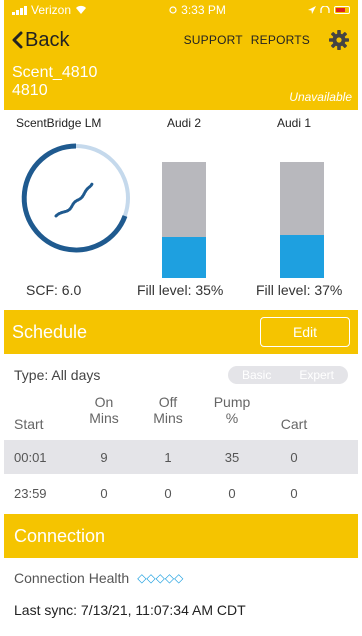  I want to click on schedule-type-label: Type: All days, so click(57, 375).